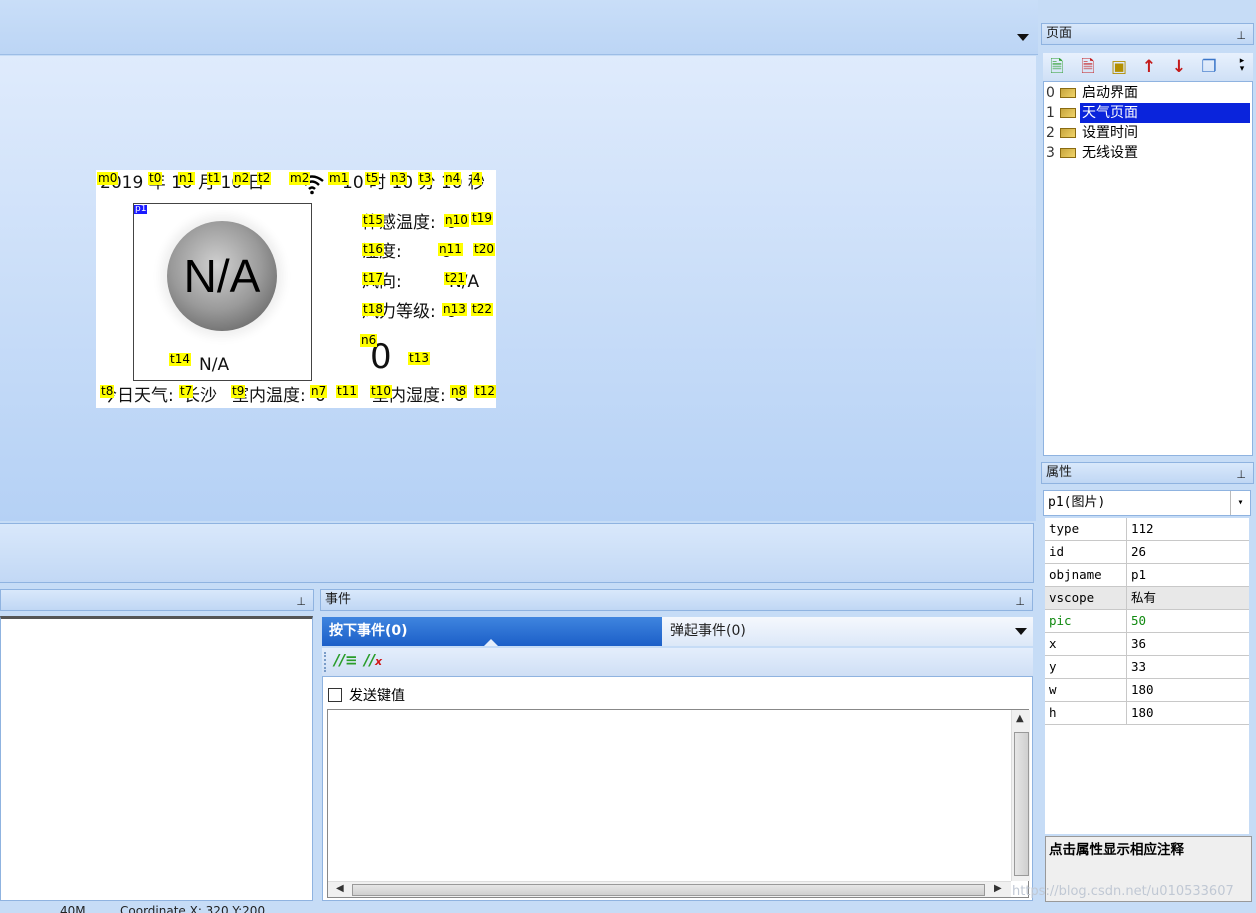  I want to click on output-panel-header: ⊥, so click(157, 600).